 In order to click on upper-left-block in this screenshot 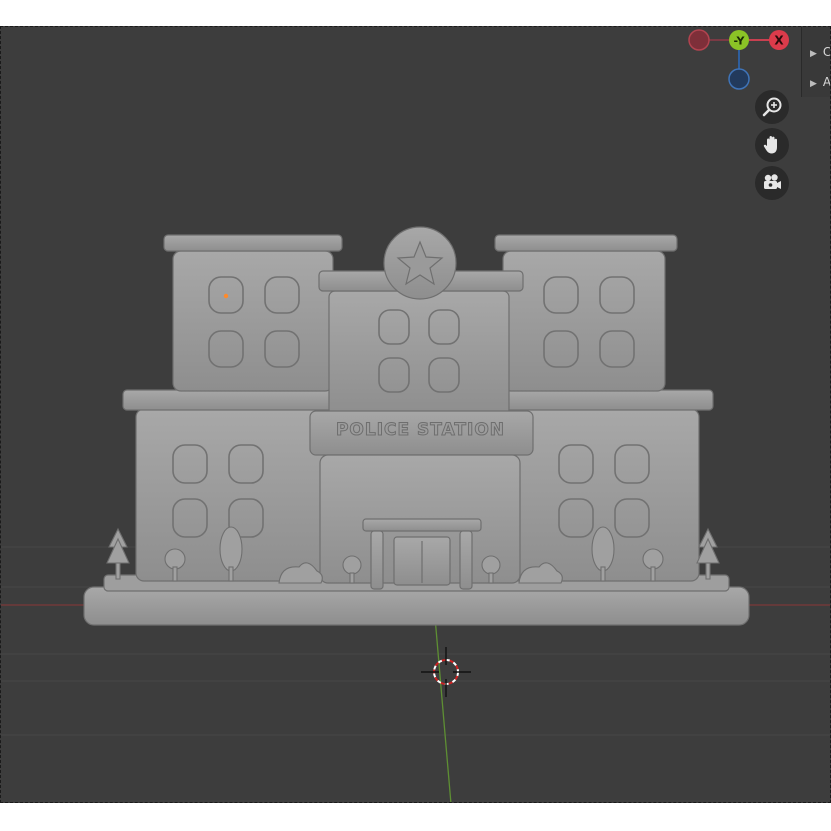, I will do `click(253, 321)`.